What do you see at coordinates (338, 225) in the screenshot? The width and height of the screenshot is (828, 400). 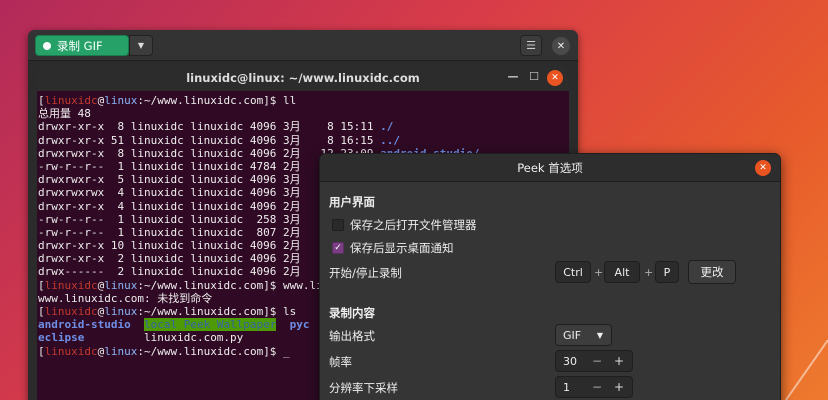 I see `open-file-manager-checkbox` at bounding box center [338, 225].